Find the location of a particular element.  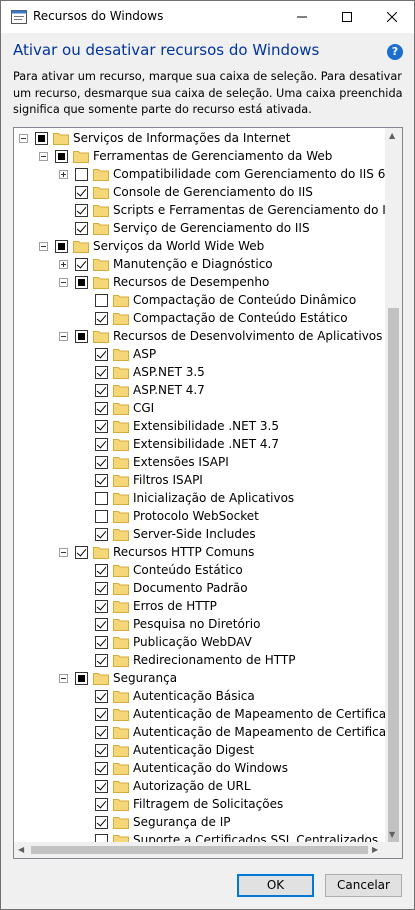

tree-item: Redirecionamento de HTTP is located at coordinates (199, 661).